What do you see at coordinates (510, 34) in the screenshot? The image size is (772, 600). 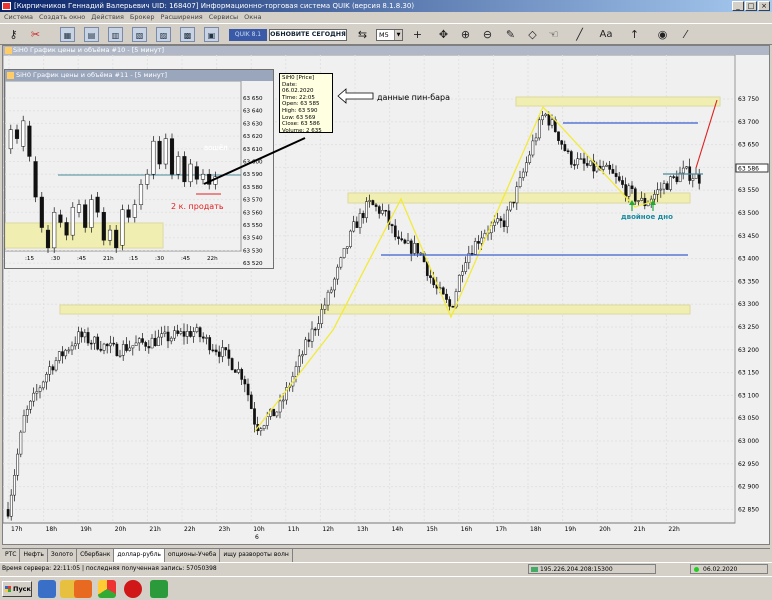 I see `pencil-icon: ✎` at bounding box center [510, 34].